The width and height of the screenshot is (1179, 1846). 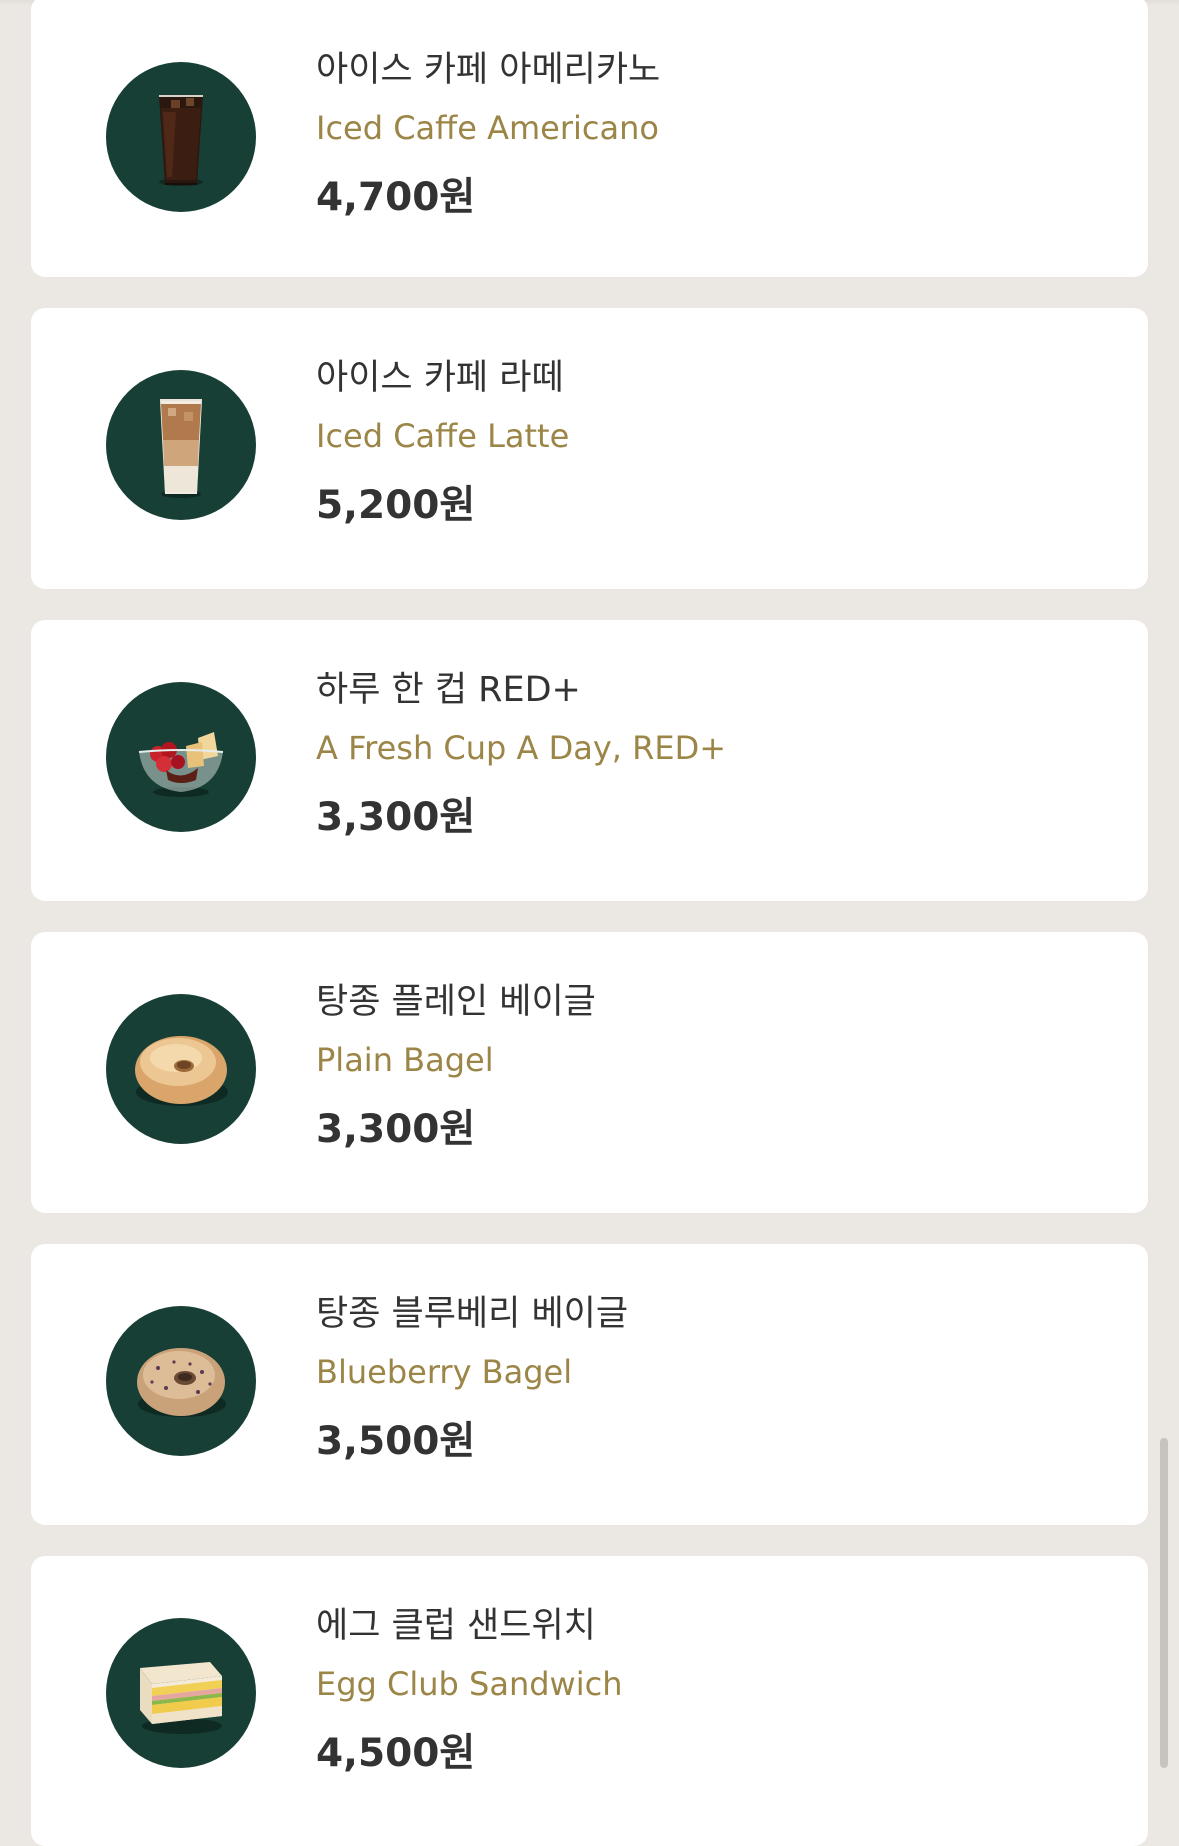 I want to click on item-name-english: Plain Bagel, so click(x=405, y=1060).